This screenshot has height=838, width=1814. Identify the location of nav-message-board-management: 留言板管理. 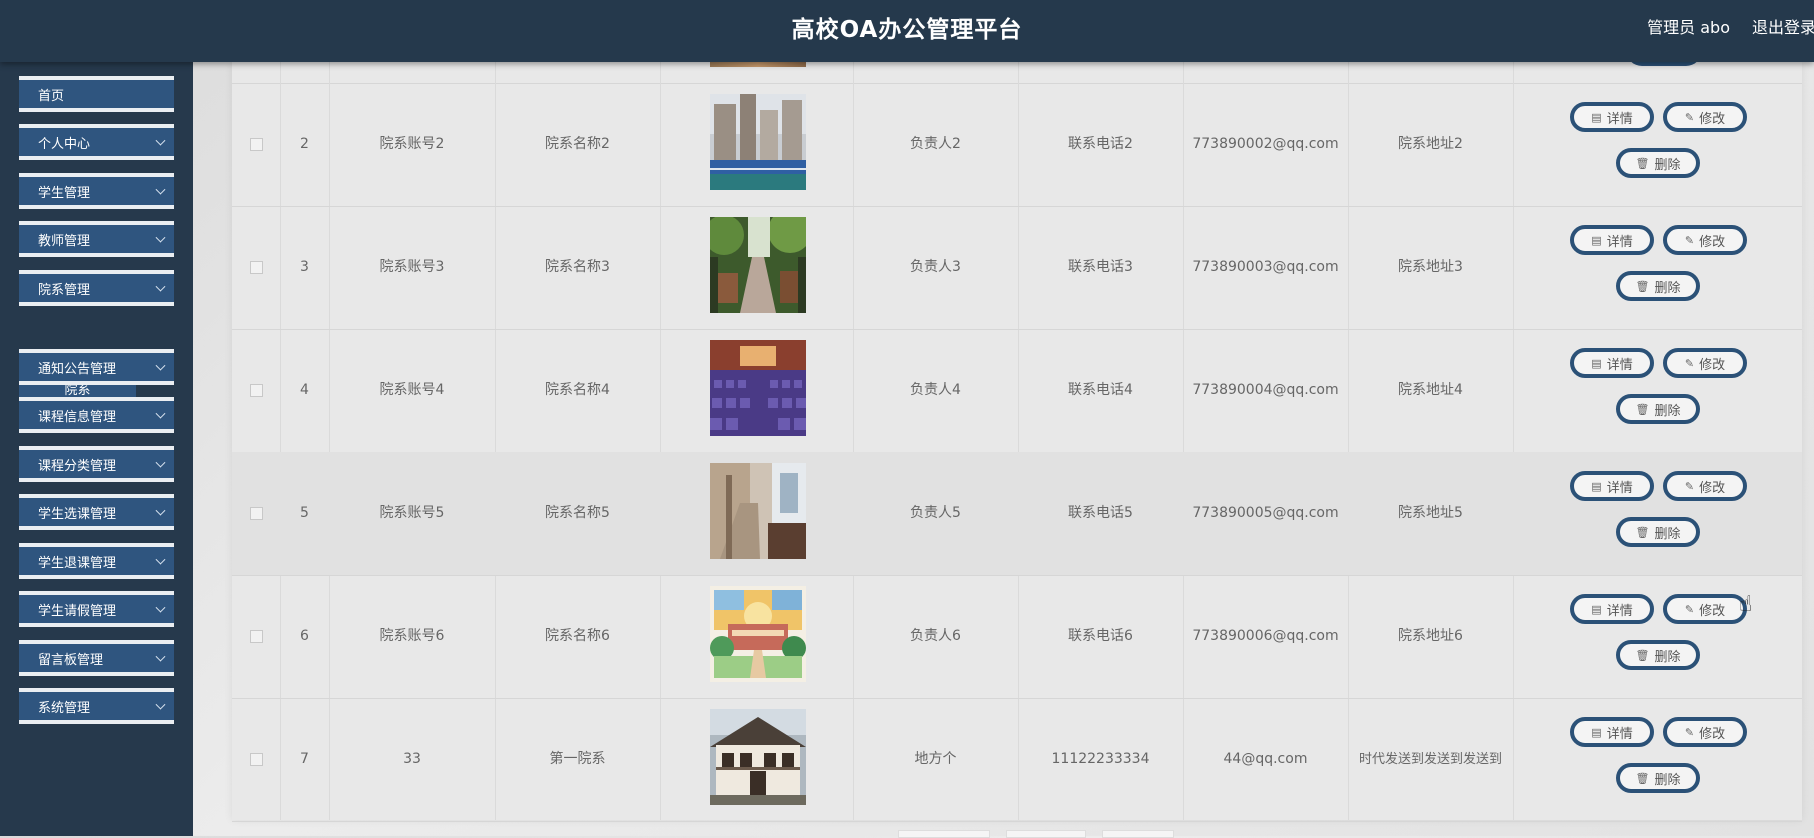
(96, 658).